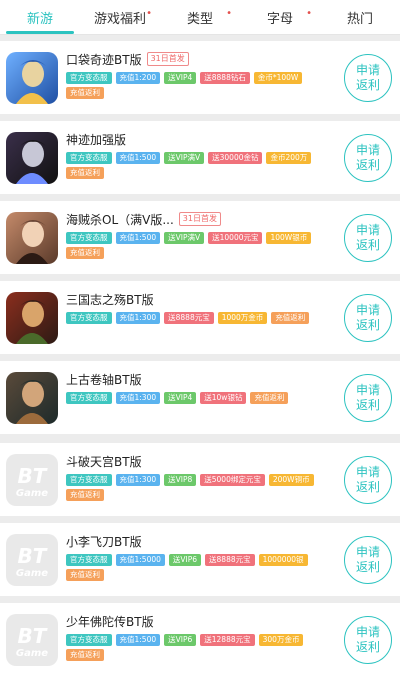 This screenshot has height=676, width=400. What do you see at coordinates (197, 647) in the screenshot?
I see `tag-list: 官方变态服 充值1:500 送VIP6 送12888元宝 300万金币充值返利` at bounding box center [197, 647].